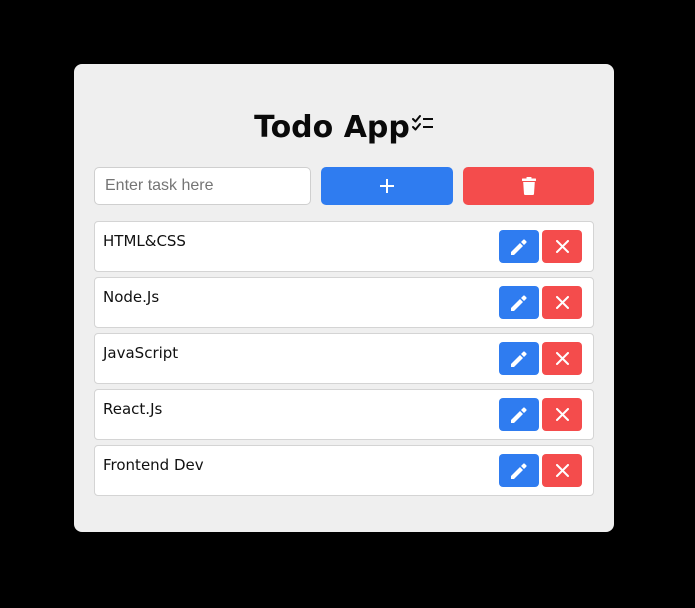  I want to click on input-row, so click(344, 186).